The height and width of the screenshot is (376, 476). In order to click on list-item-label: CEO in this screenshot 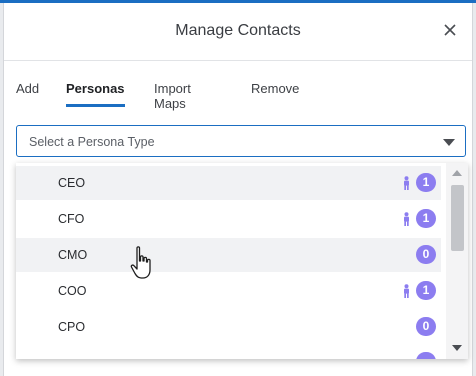, I will do `click(72, 183)`.